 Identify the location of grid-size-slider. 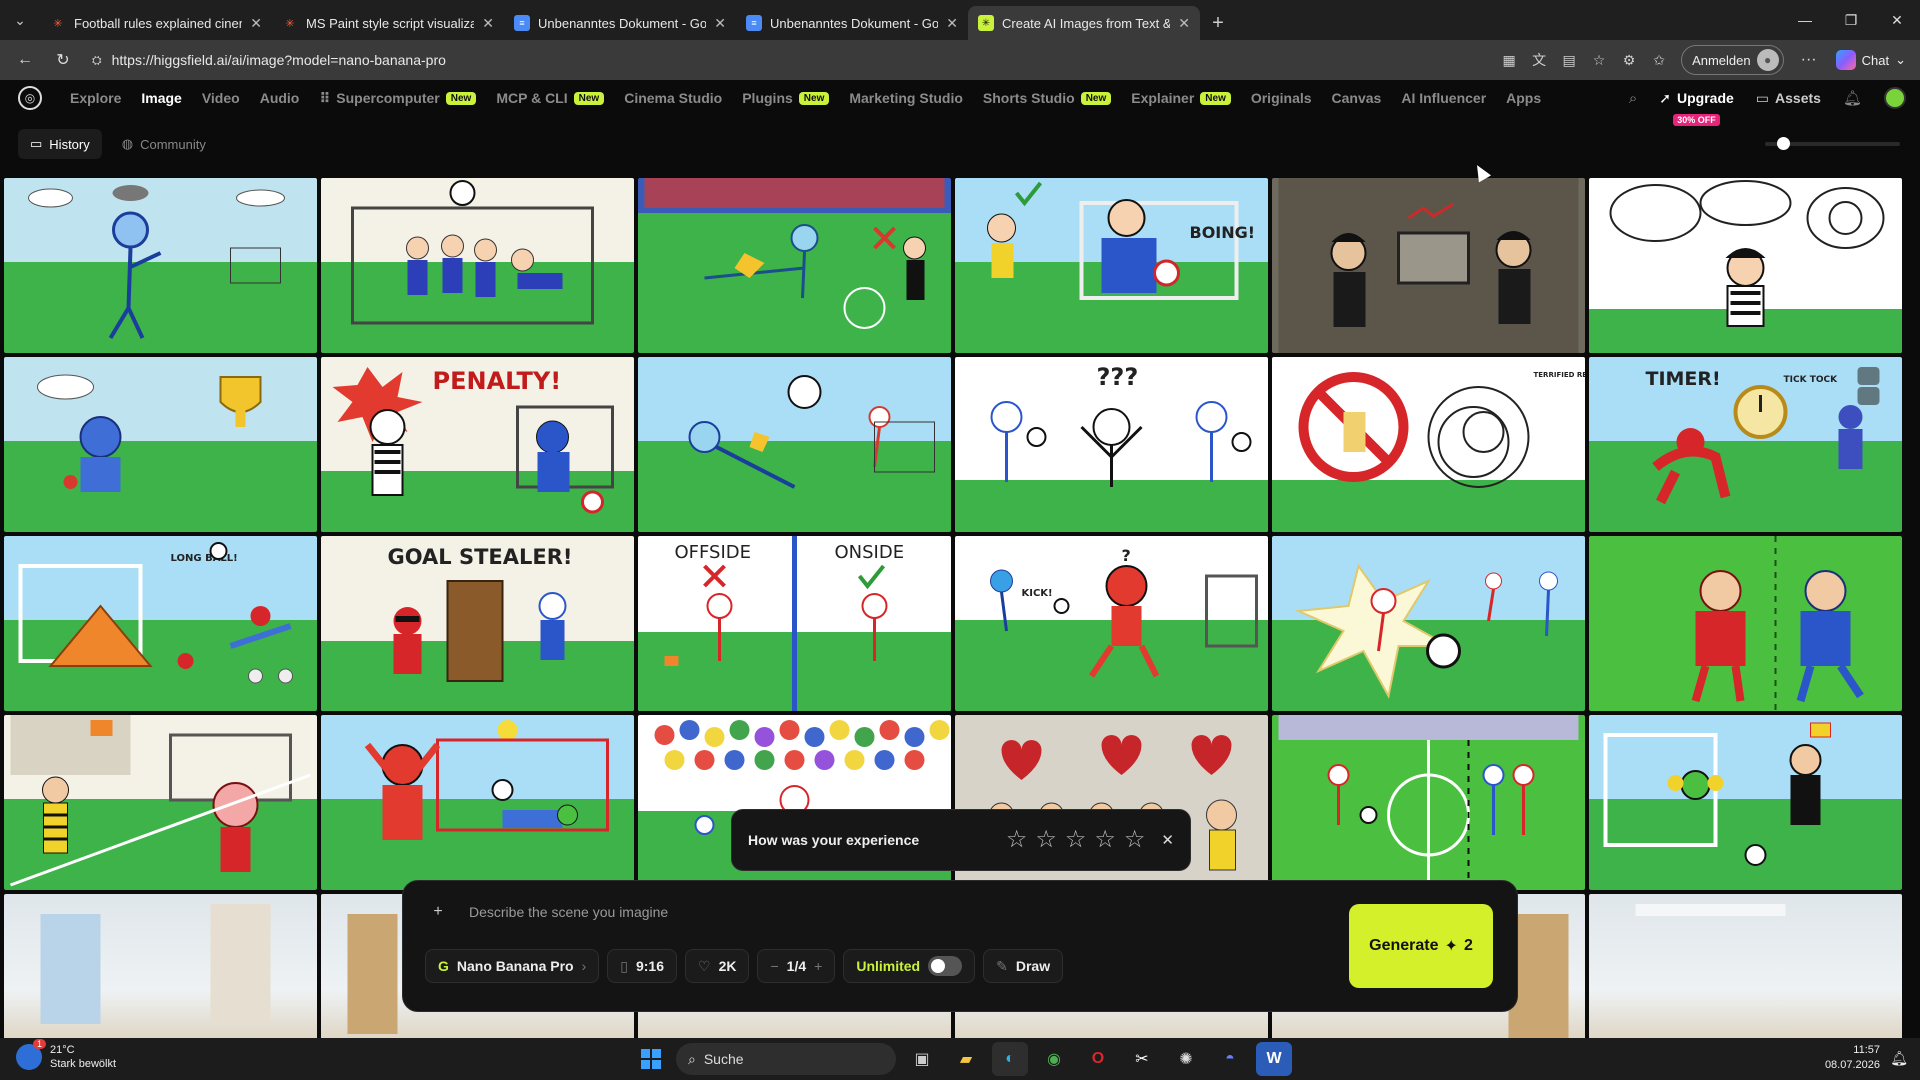
(1832, 144).